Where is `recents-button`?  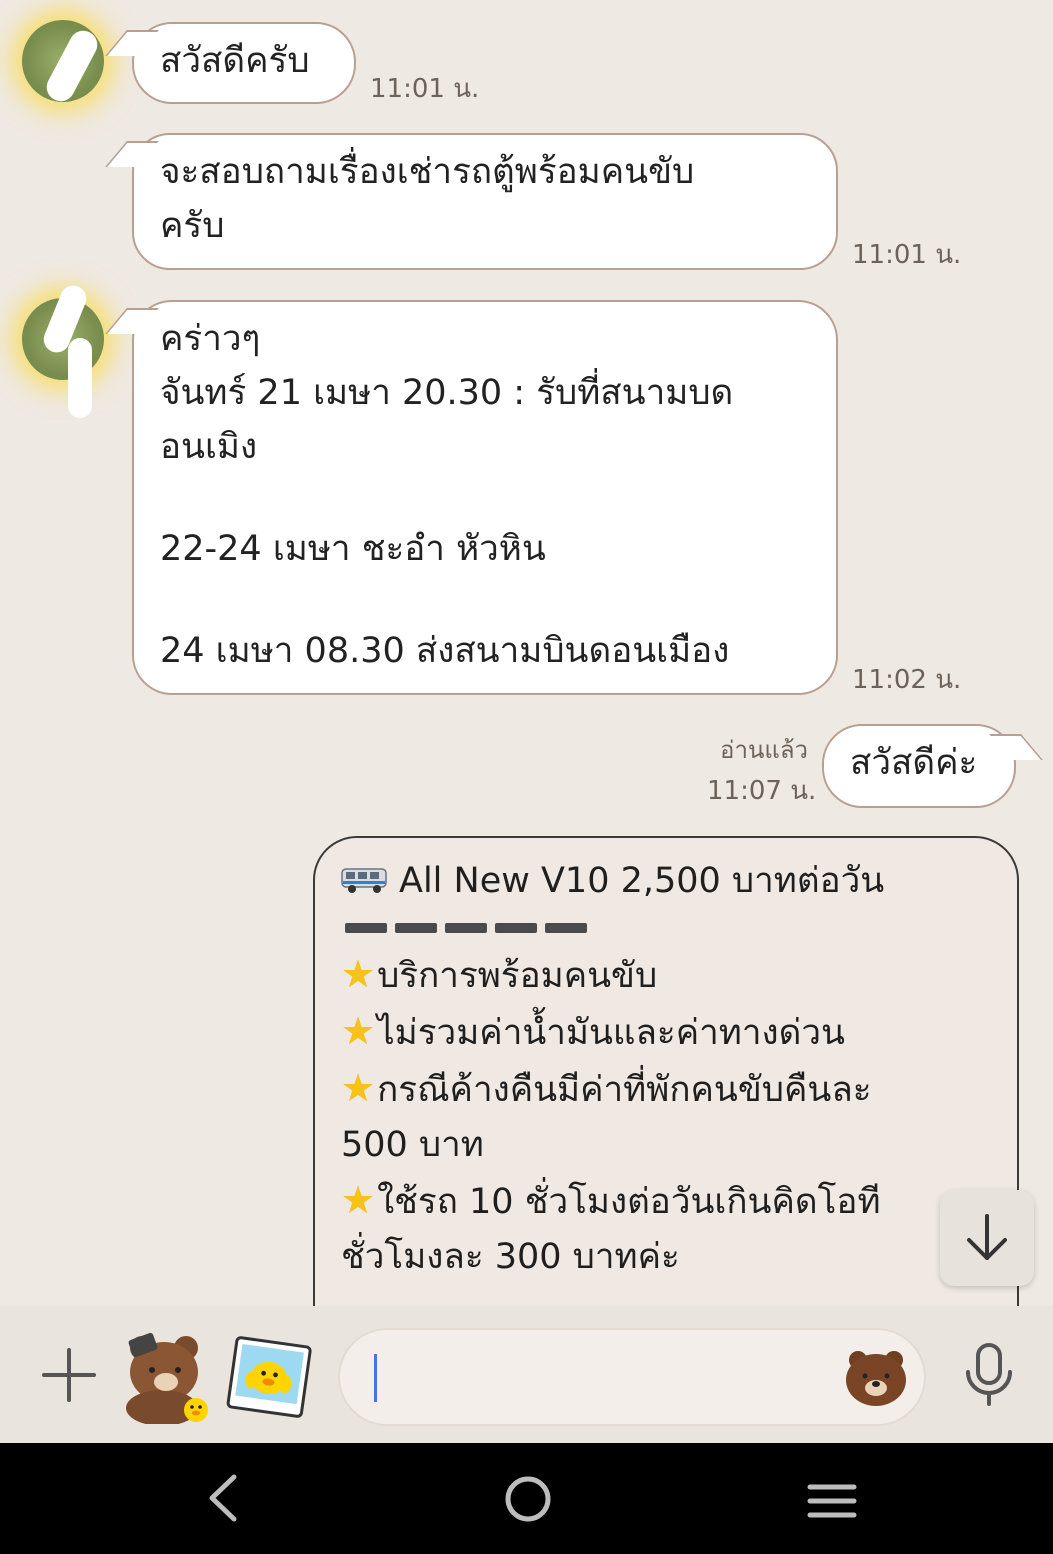
recents-button is located at coordinates (832, 1503).